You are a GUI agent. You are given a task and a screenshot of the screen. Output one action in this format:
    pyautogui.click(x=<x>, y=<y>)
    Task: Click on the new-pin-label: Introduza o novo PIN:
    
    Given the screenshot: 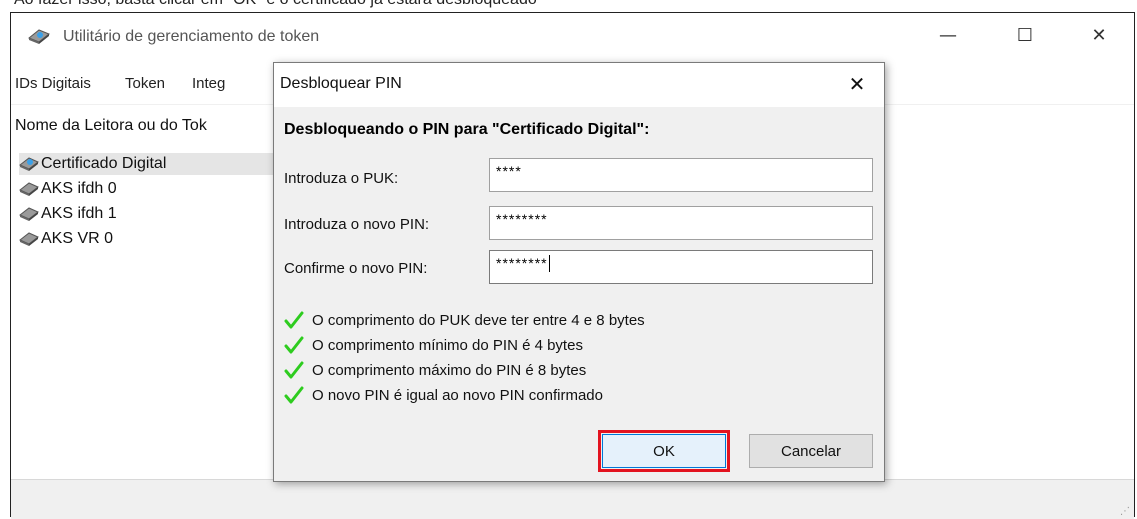 What is the action you would take?
    pyautogui.click(x=357, y=224)
    